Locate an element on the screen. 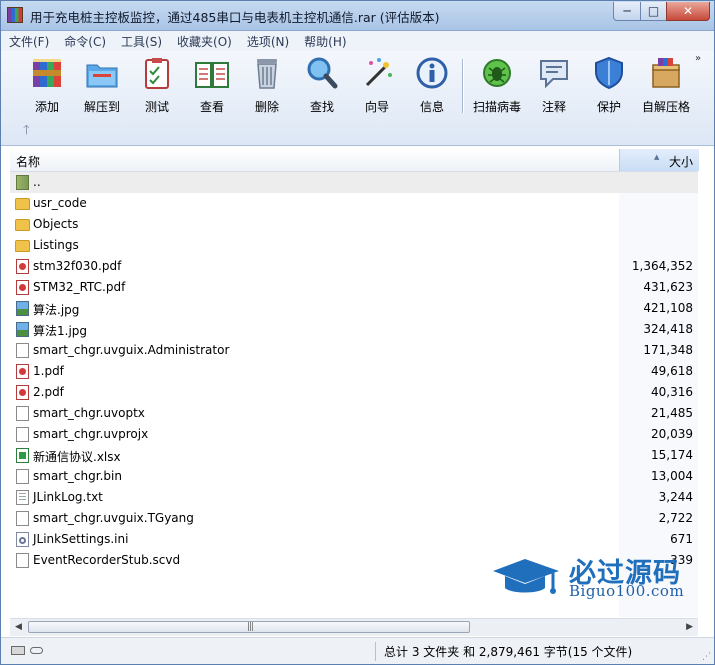 Image resolution: width=715 pixels, height=665 pixels. file-row: Listings is located at coordinates (354, 245).